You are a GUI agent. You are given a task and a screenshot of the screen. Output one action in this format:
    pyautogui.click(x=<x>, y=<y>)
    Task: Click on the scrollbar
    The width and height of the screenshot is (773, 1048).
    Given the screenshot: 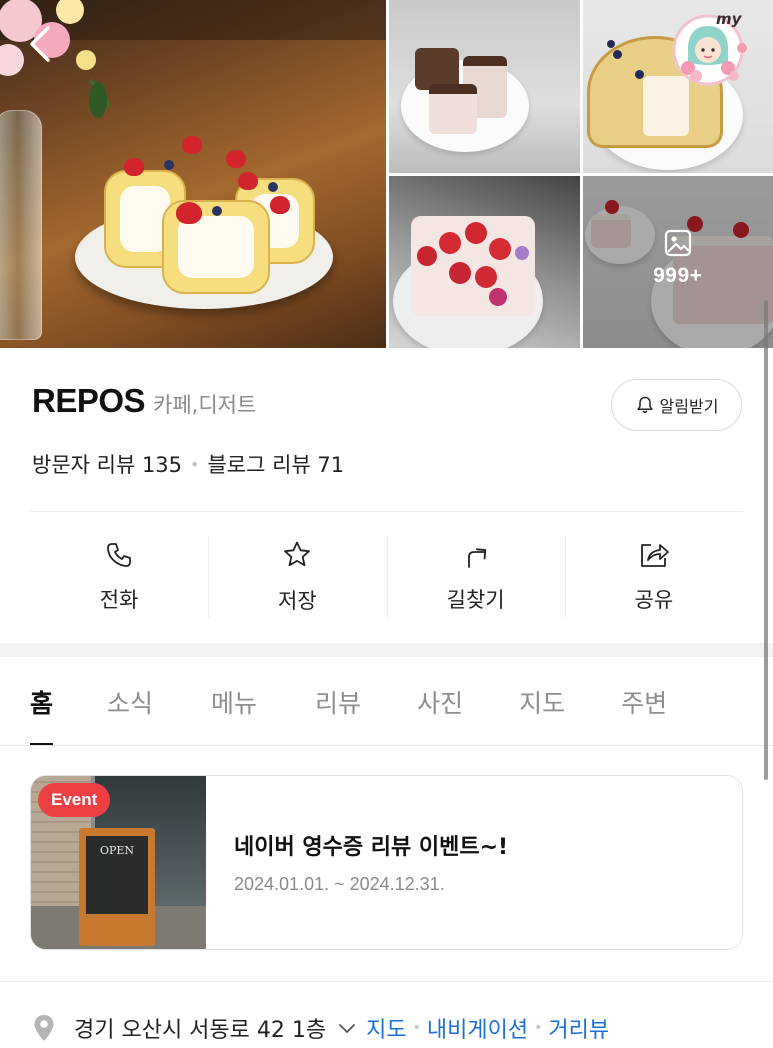 What is the action you would take?
    pyautogui.click(x=766, y=540)
    